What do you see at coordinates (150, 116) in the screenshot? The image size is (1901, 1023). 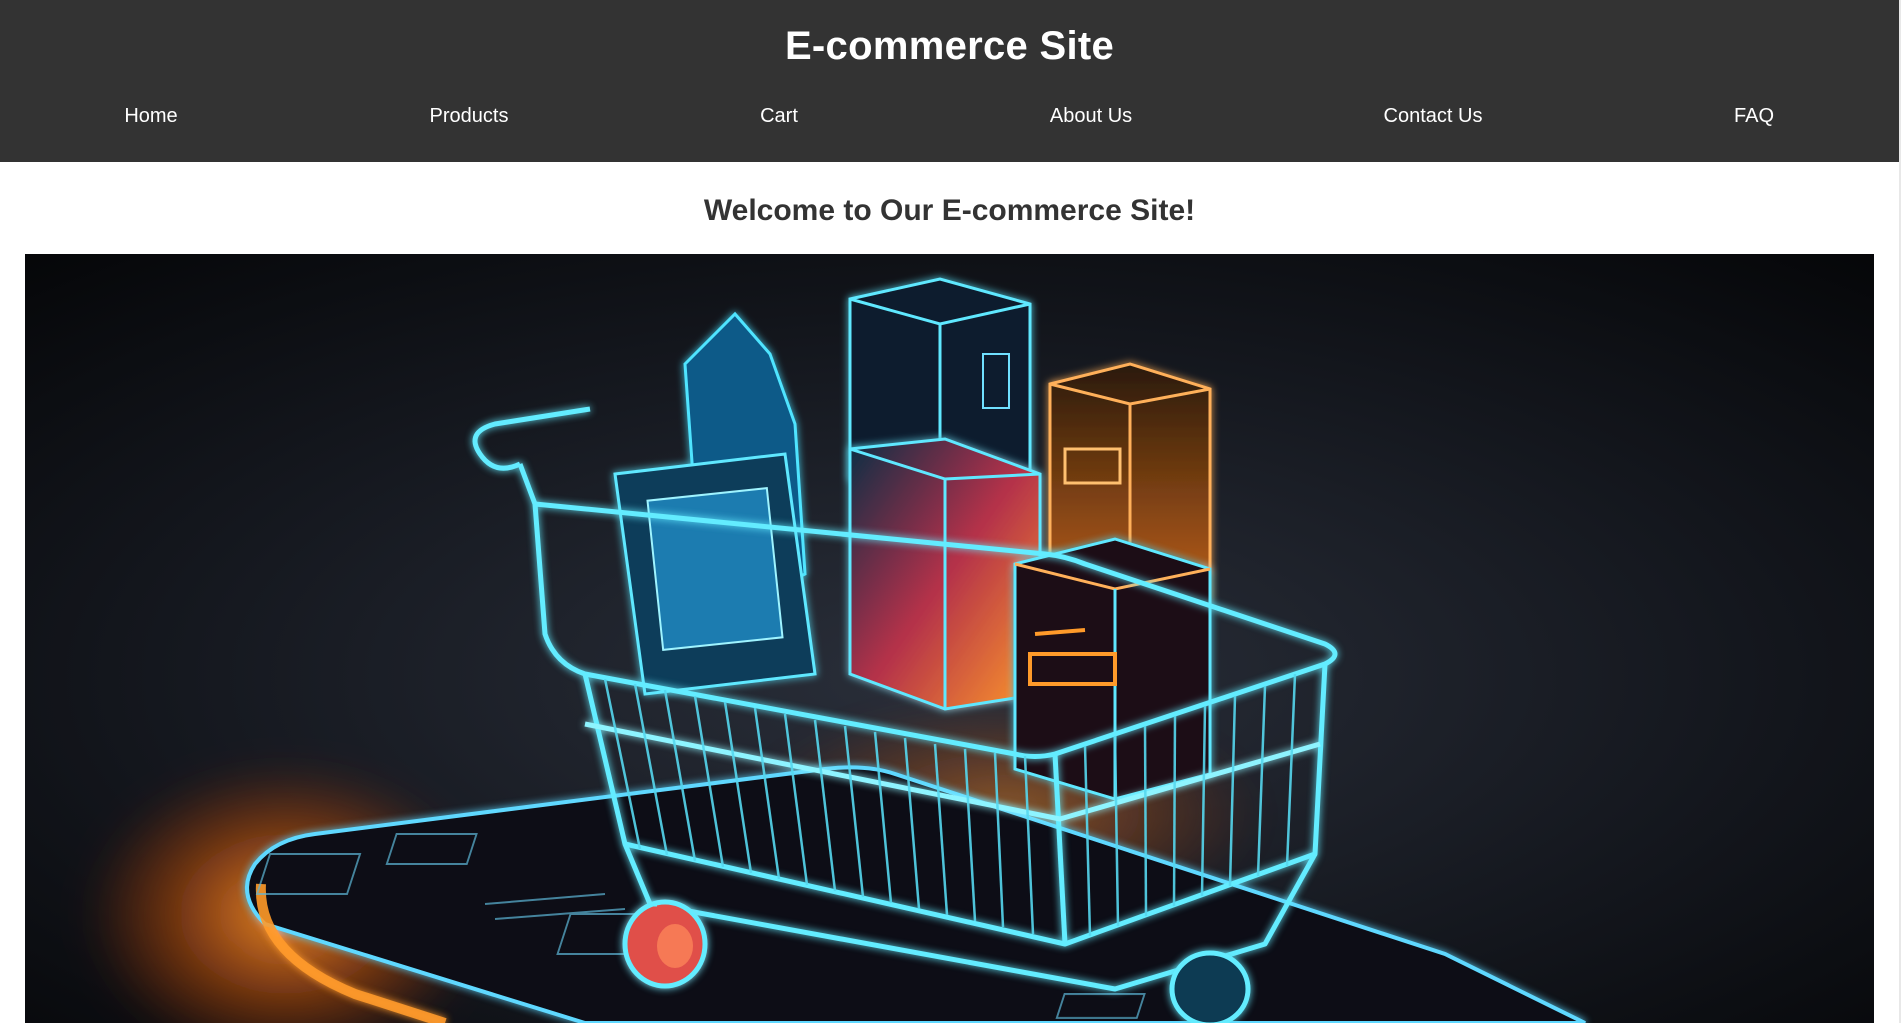 I see `nav-link-home: Home` at bounding box center [150, 116].